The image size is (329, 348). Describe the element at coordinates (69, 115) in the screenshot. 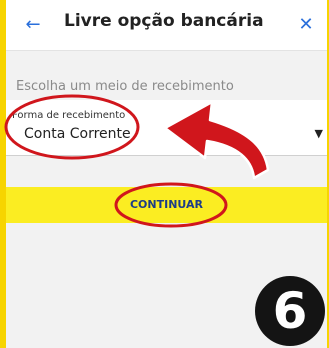

I see `field-label: Forma de recebimento` at that location.